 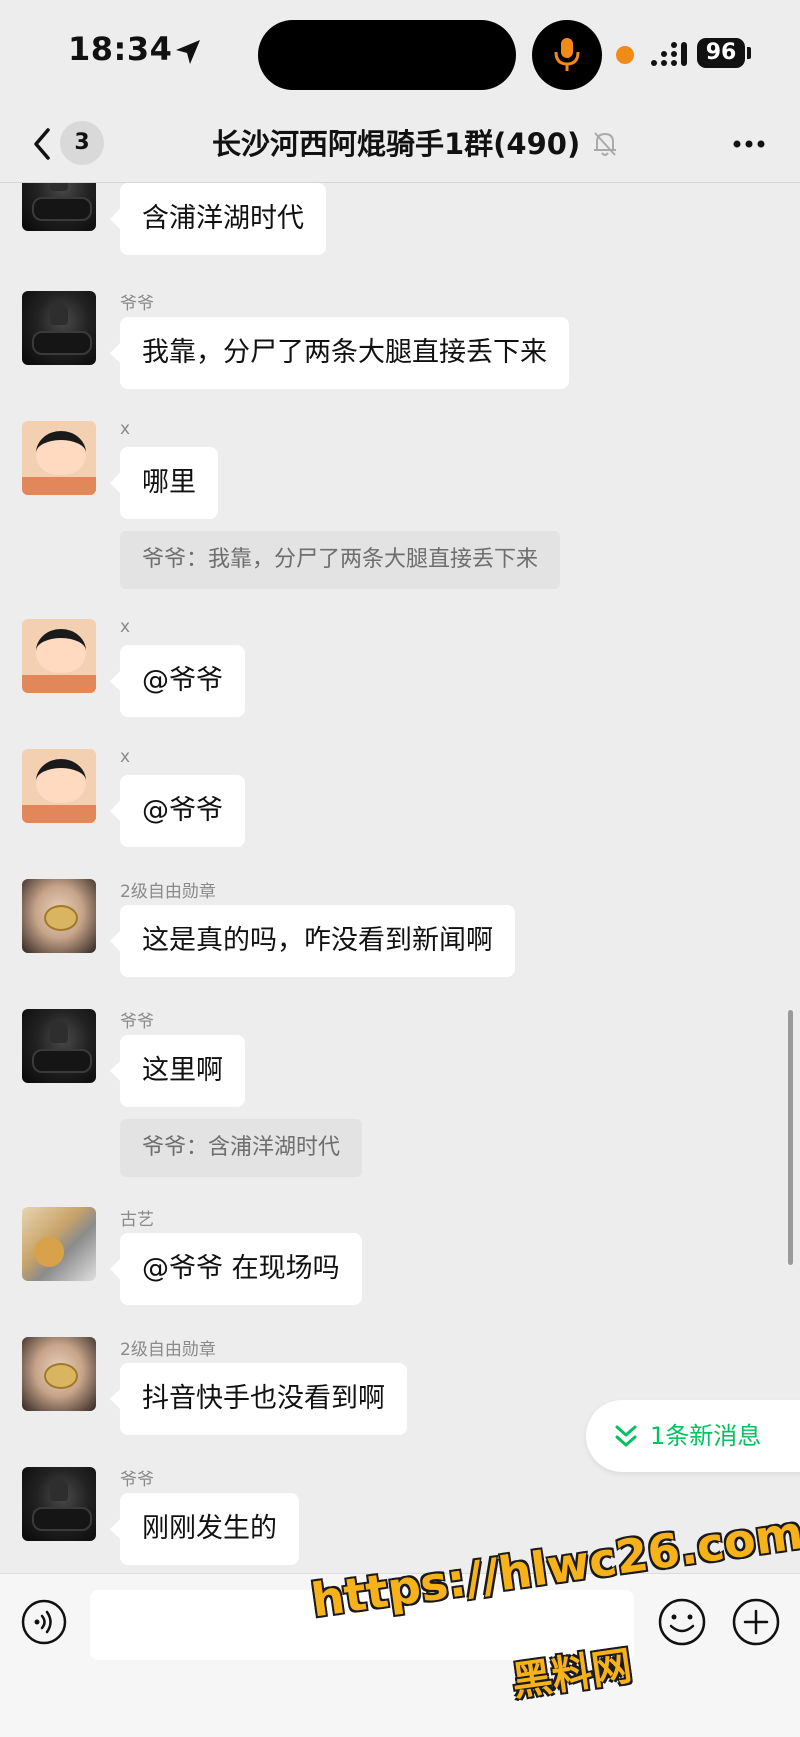 What do you see at coordinates (605, 144) in the screenshot?
I see `muted-bell-icon` at bounding box center [605, 144].